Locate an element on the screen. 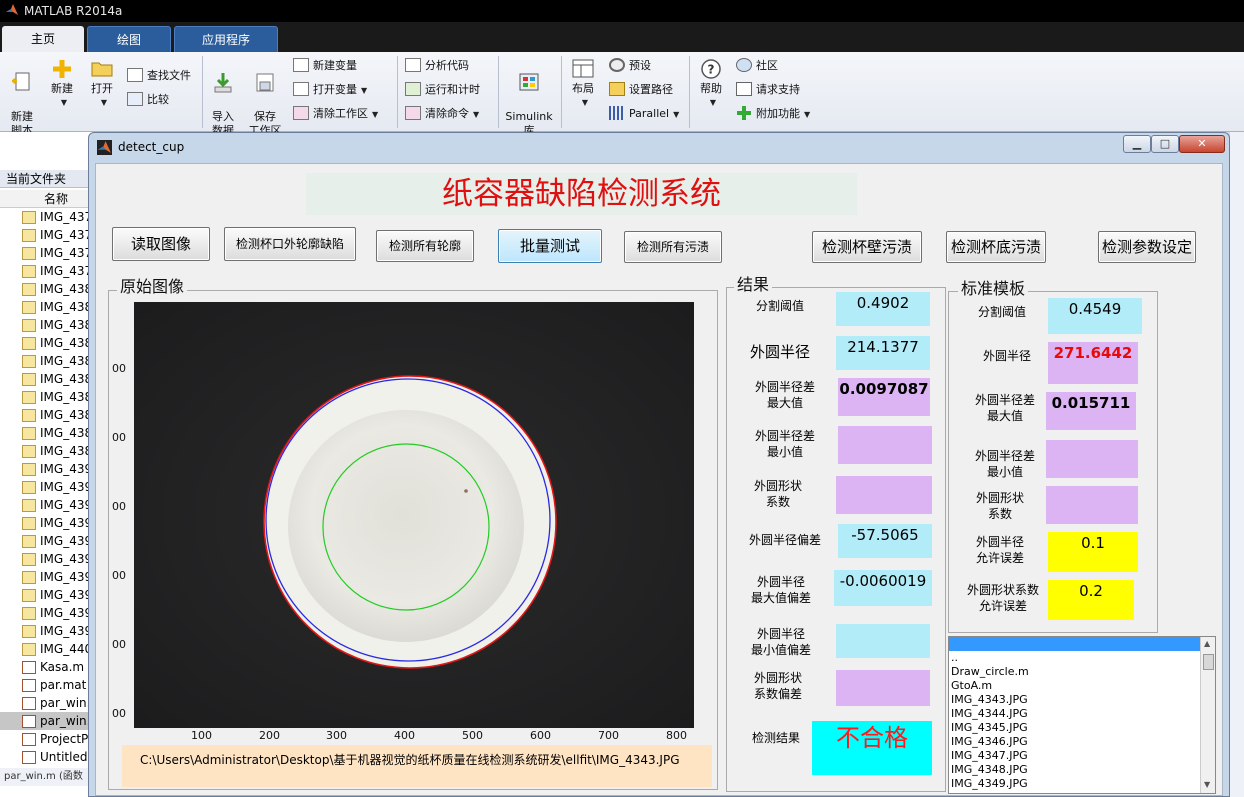  scroll-up-icon: ▲ is located at coordinates (1207, 643).